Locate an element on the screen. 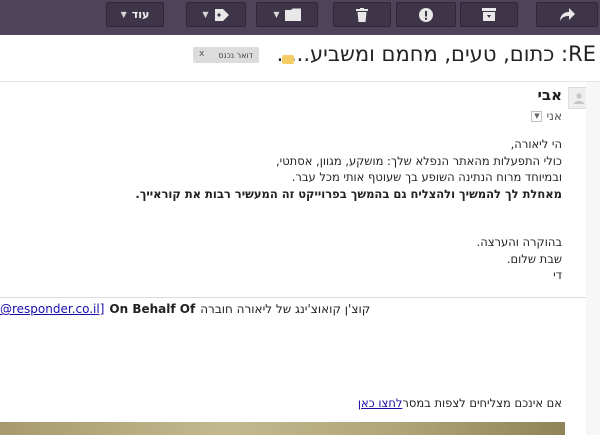 This screenshot has width=600, height=435. labels-button: ▼ is located at coordinates (216, 14).